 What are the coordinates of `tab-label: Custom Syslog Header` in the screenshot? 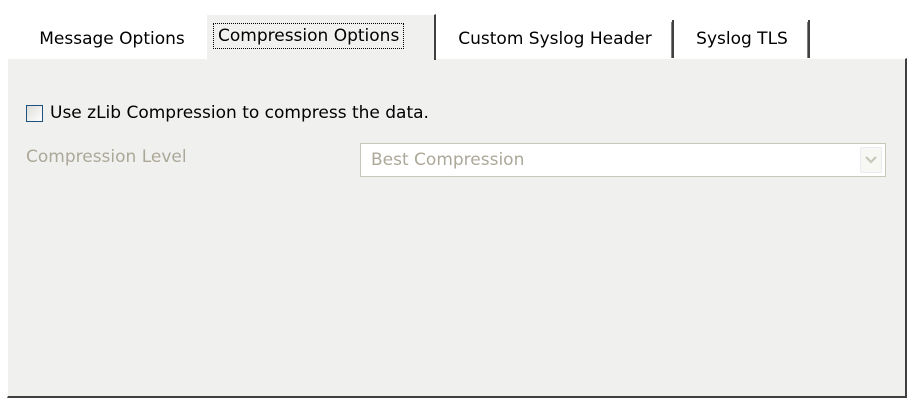 It's located at (555, 39).